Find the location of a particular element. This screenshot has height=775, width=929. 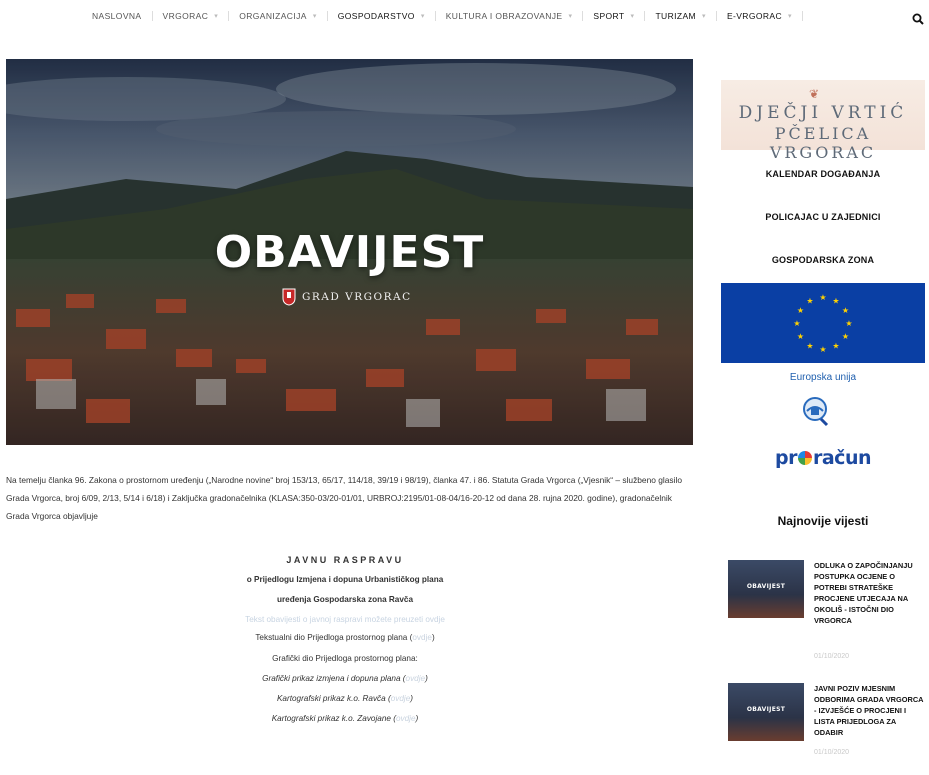

map-ravca-link: ovdje is located at coordinates (401, 698).